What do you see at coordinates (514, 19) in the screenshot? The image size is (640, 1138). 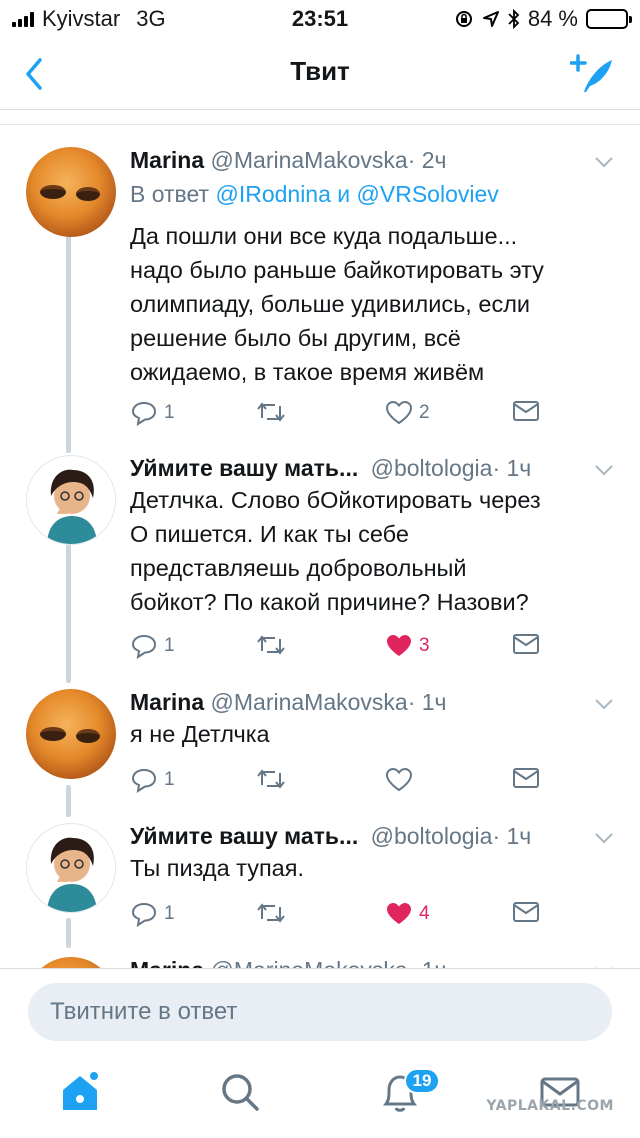 I see `bluetooth-icon` at bounding box center [514, 19].